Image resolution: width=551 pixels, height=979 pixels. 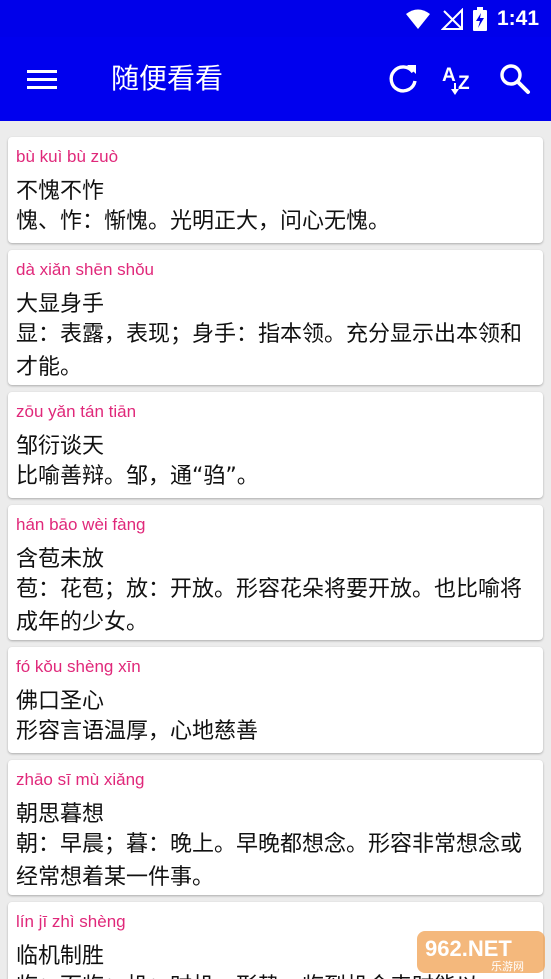 I want to click on refresh-icon, so click(x=403, y=79).